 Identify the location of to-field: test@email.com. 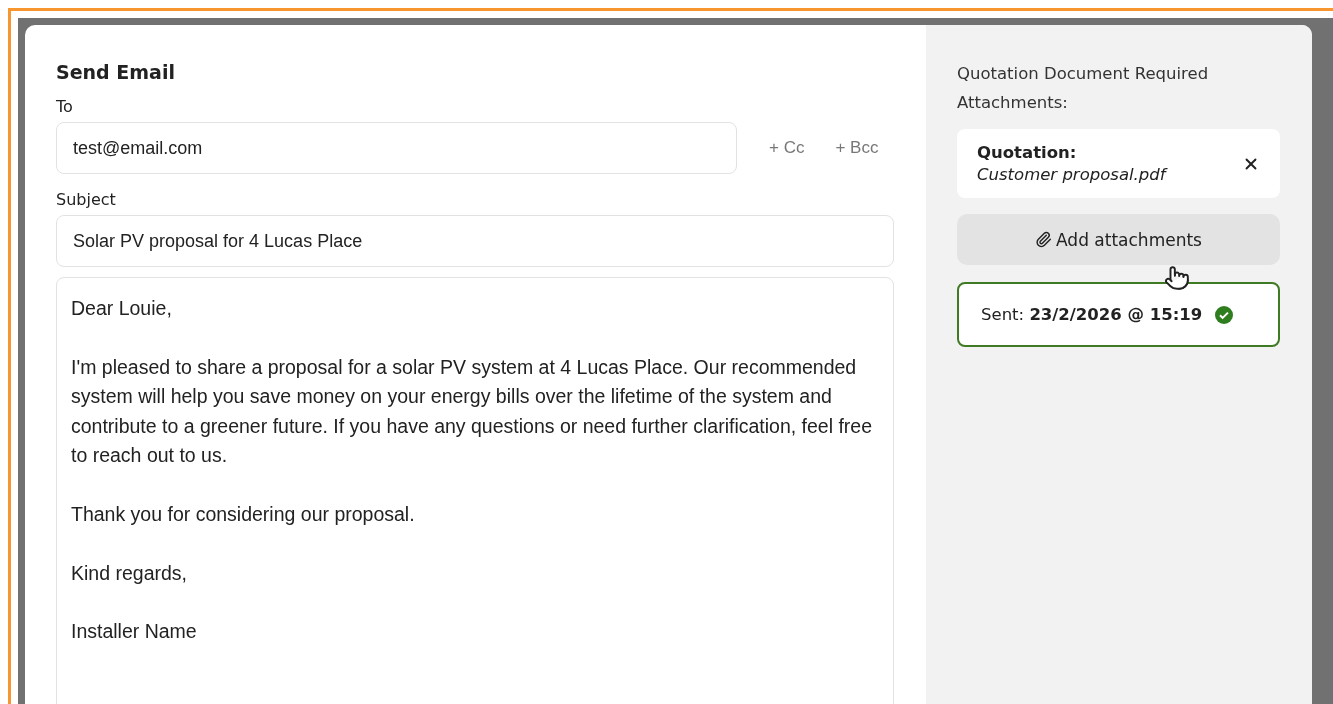
(396, 148).